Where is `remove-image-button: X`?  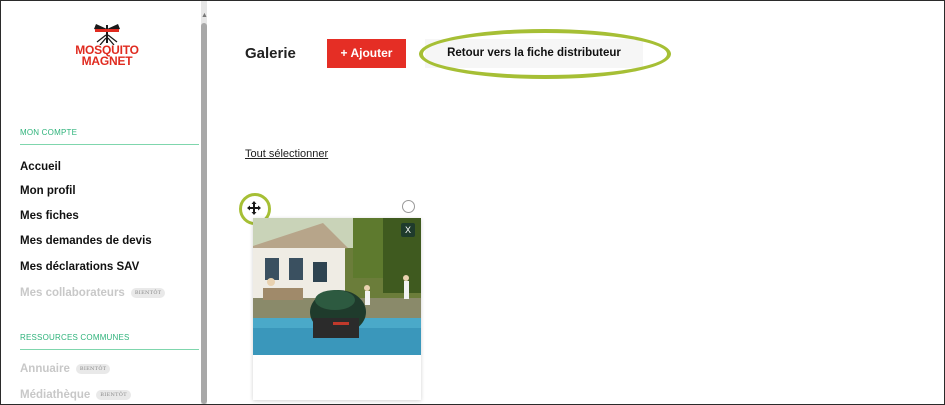
remove-image-button: X is located at coordinates (408, 230).